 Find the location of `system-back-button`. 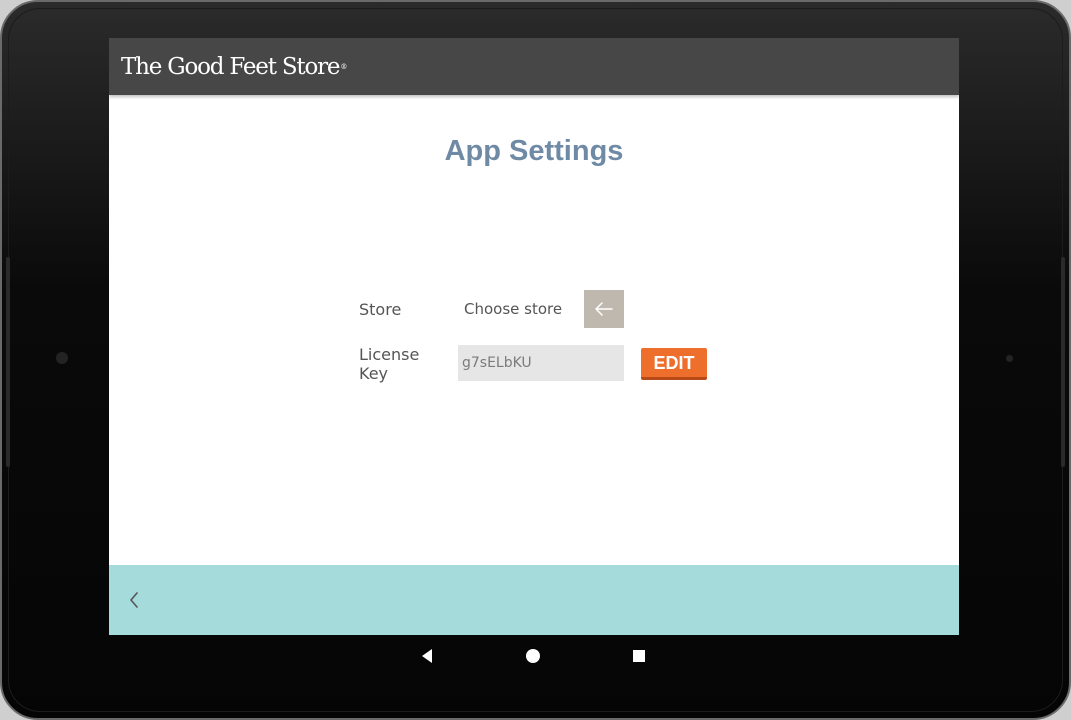

system-back-button is located at coordinates (427, 656).